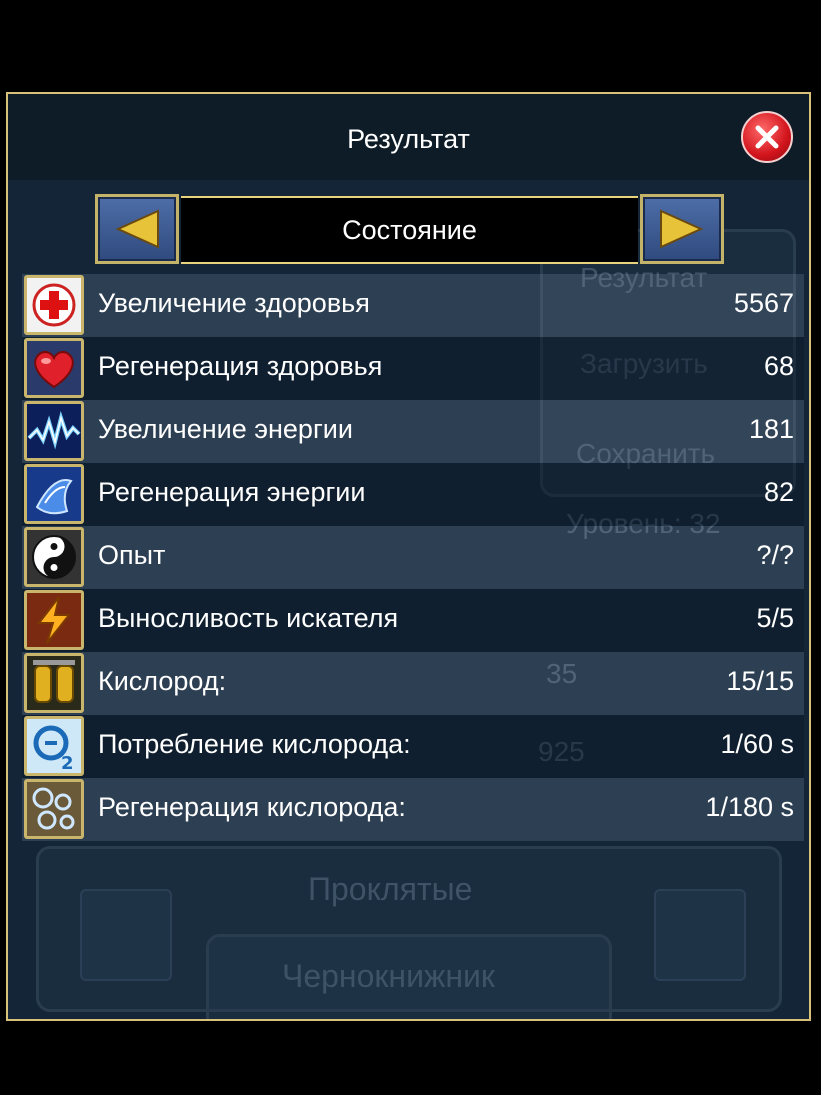  Describe the element at coordinates (760, 681) in the screenshot. I see `stat-value: 15/15` at that location.